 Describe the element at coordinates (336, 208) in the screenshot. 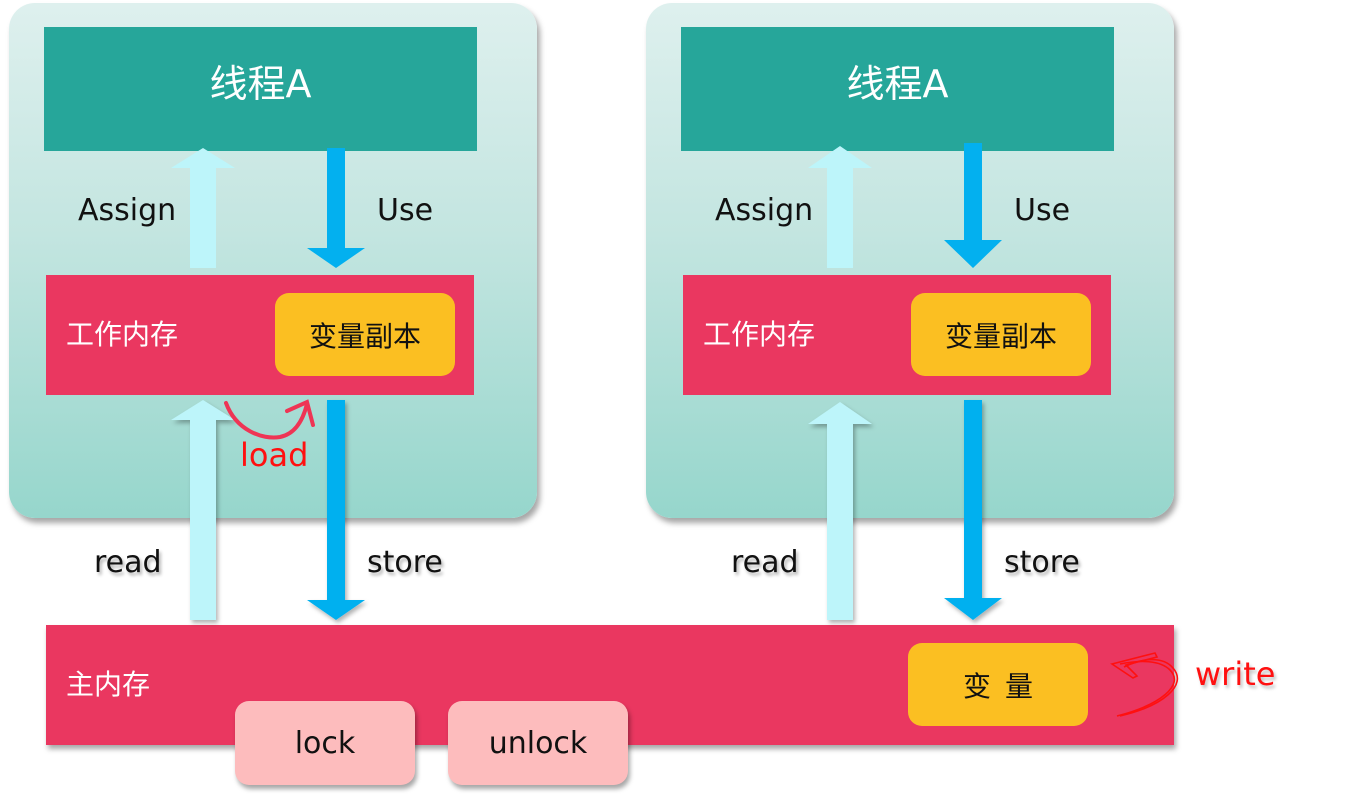

I see `thread-1-use-arrow` at that location.